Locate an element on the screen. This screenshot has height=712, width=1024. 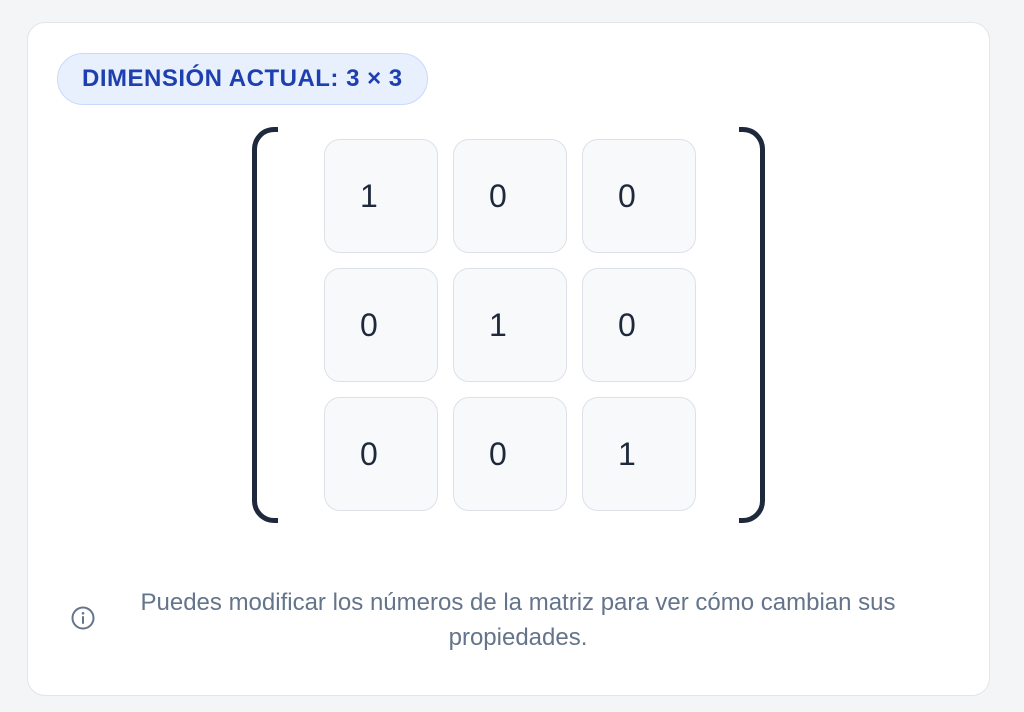
matrix-cell-r2-c3: 0 is located at coordinates (639, 325).